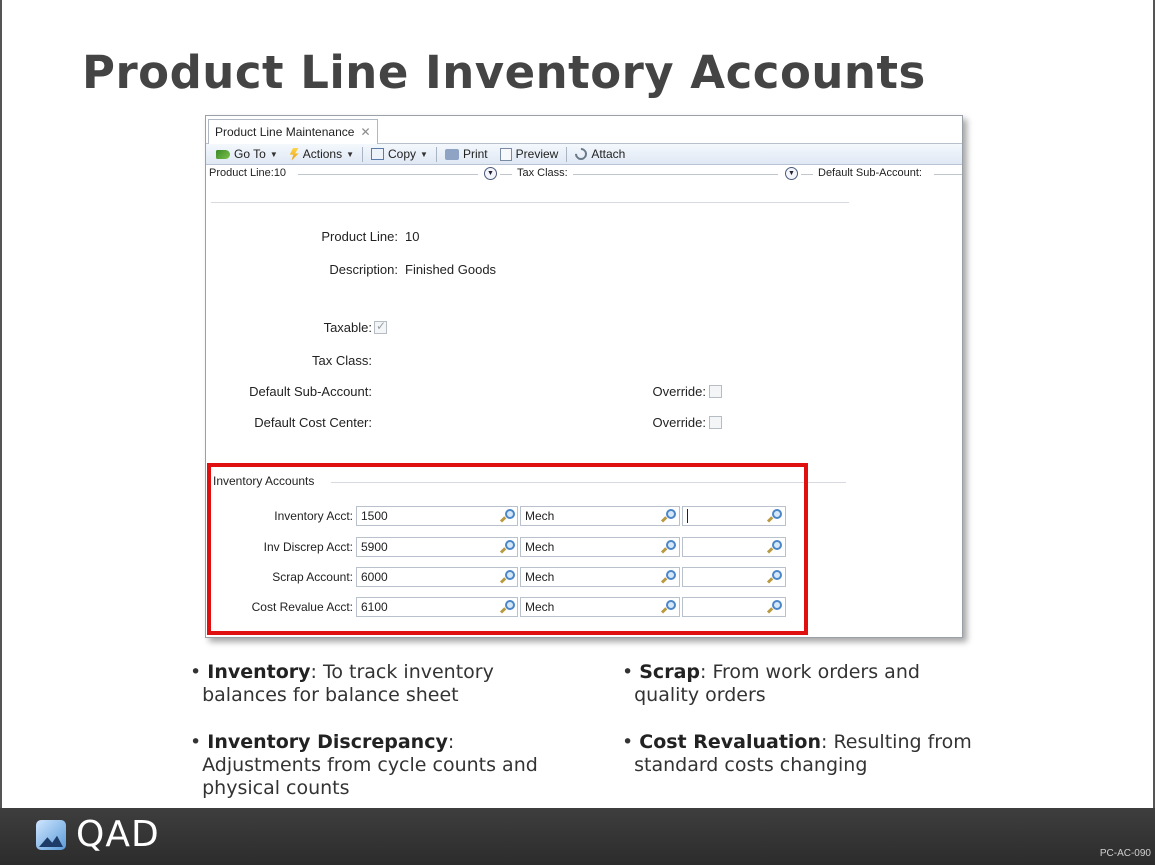  What do you see at coordinates (810, 672) in the screenshot?
I see `bullet-text: : From work orders and` at bounding box center [810, 672].